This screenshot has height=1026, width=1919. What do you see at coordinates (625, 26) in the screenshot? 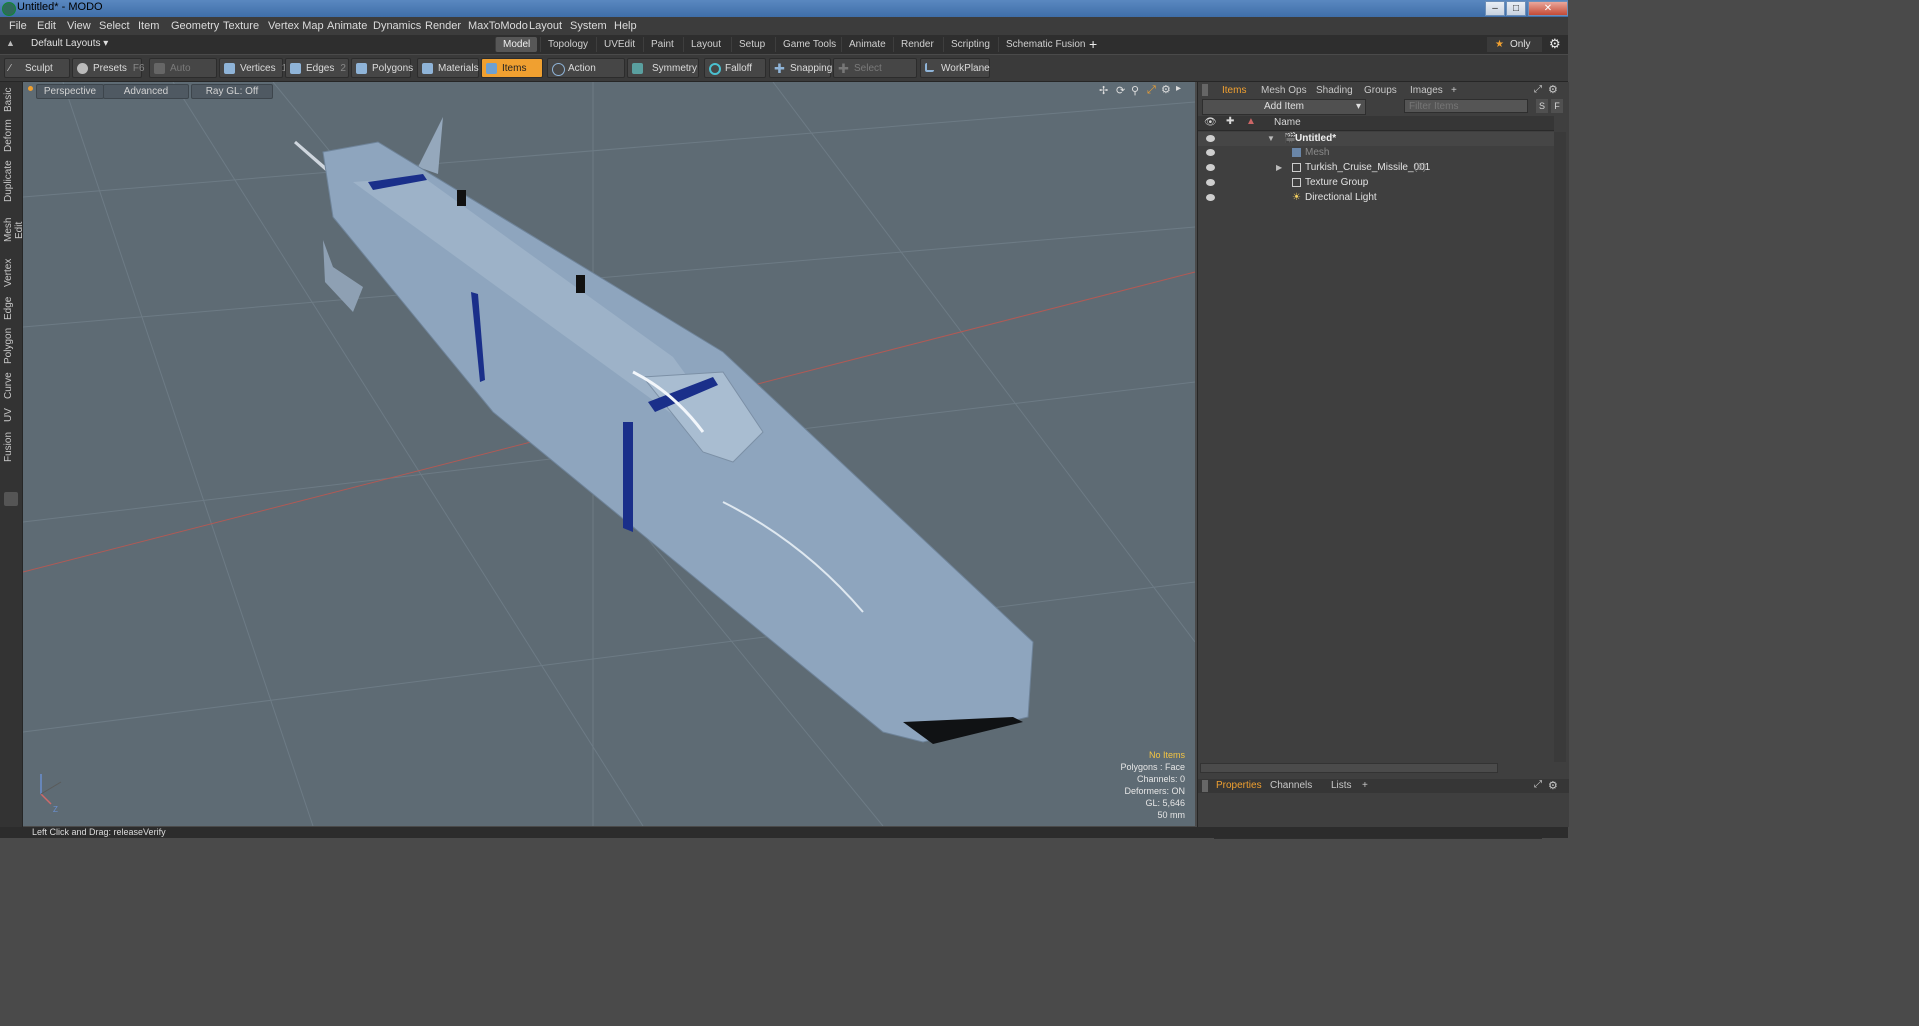
I see `menu-help: Help` at bounding box center [625, 26].